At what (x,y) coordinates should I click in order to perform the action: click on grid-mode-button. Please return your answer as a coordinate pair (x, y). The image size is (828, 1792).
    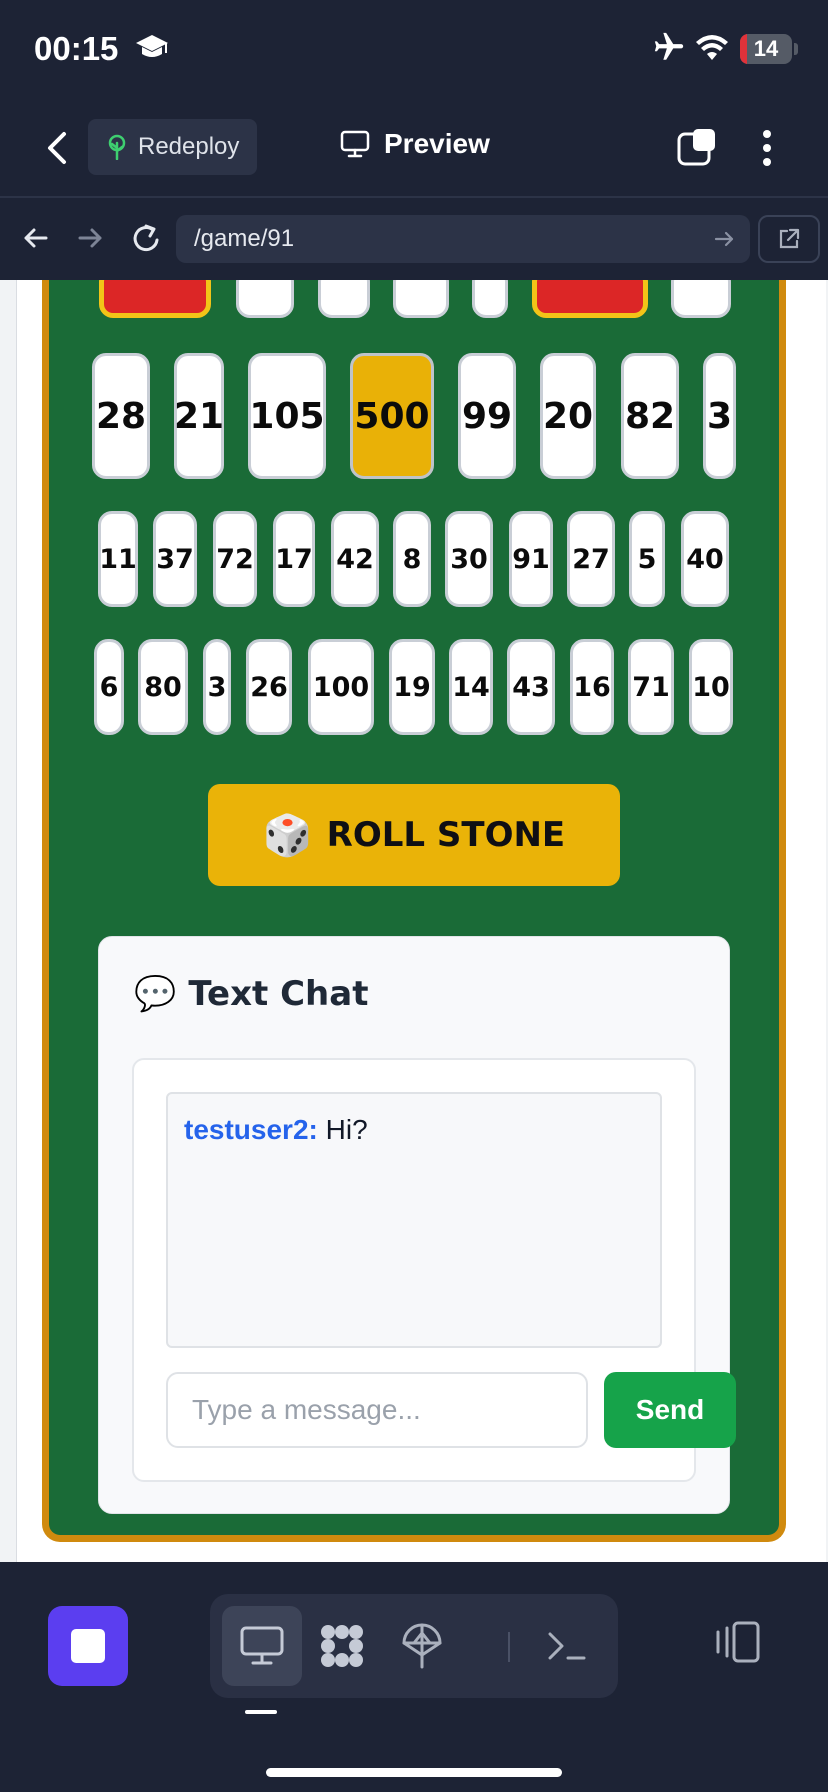
    Looking at the image, I should click on (342, 1646).